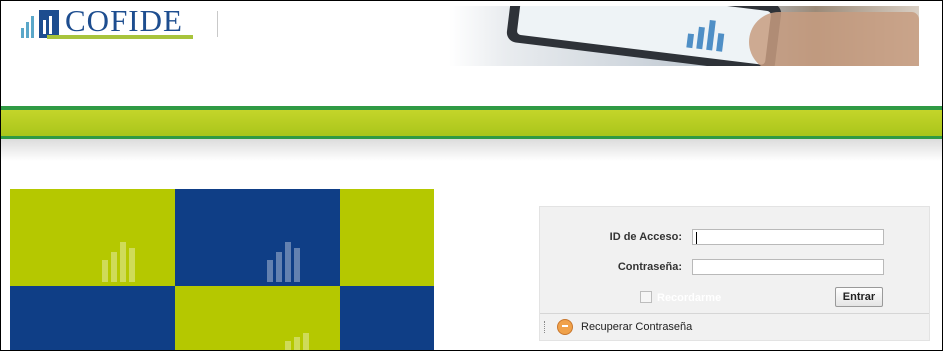  What do you see at coordinates (645, 237) in the screenshot?
I see `id-label: ID de Acceso:` at bounding box center [645, 237].